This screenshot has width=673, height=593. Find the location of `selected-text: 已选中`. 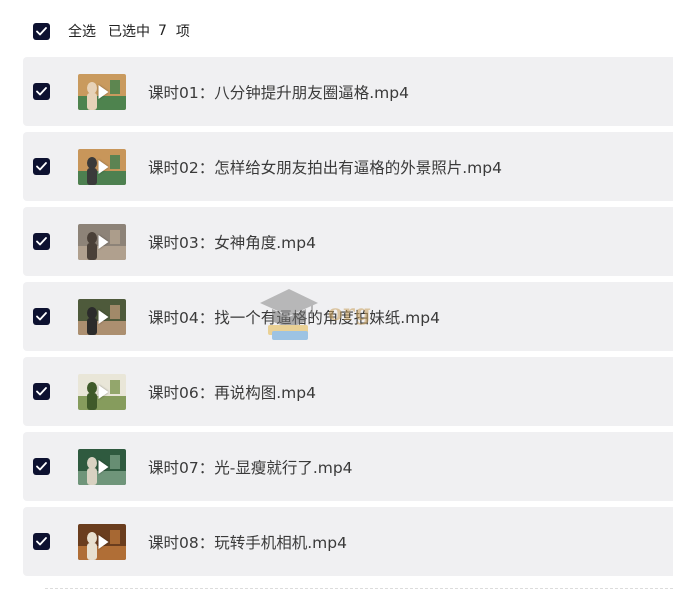

selected-text: 已选中 is located at coordinates (129, 32).